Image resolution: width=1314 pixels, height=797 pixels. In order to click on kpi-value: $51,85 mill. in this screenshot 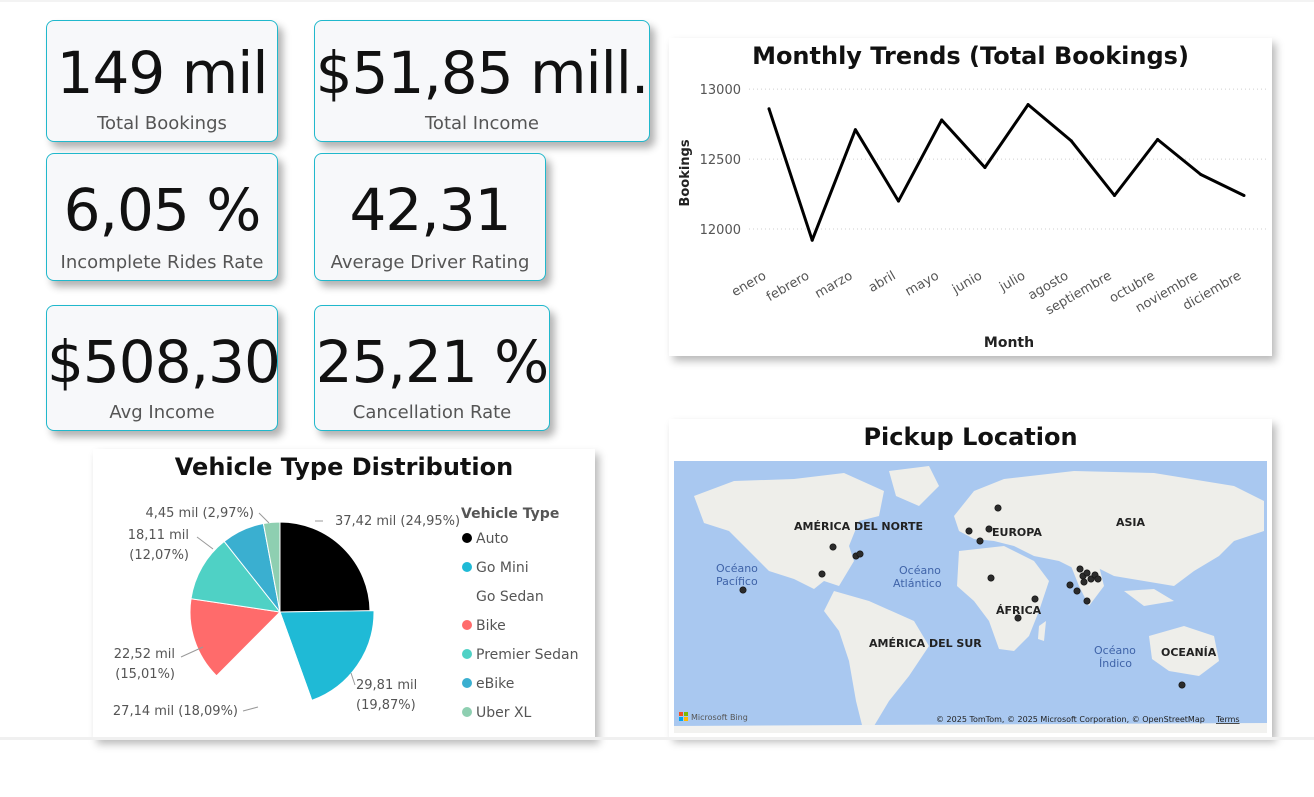, I will do `click(482, 73)`.